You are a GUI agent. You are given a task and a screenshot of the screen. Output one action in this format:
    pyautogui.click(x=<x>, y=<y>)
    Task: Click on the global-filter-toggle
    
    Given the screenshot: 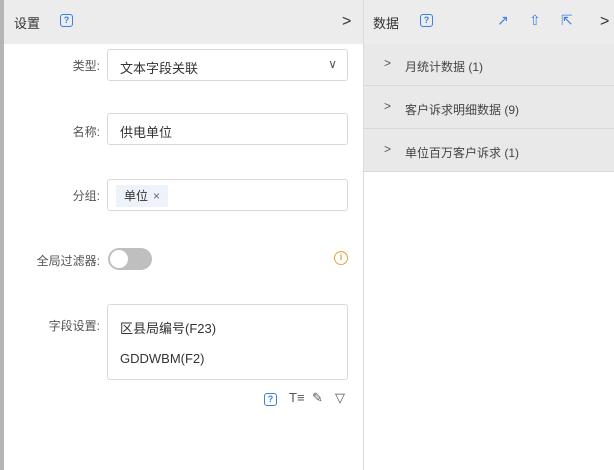 What is the action you would take?
    pyautogui.click(x=130, y=259)
    